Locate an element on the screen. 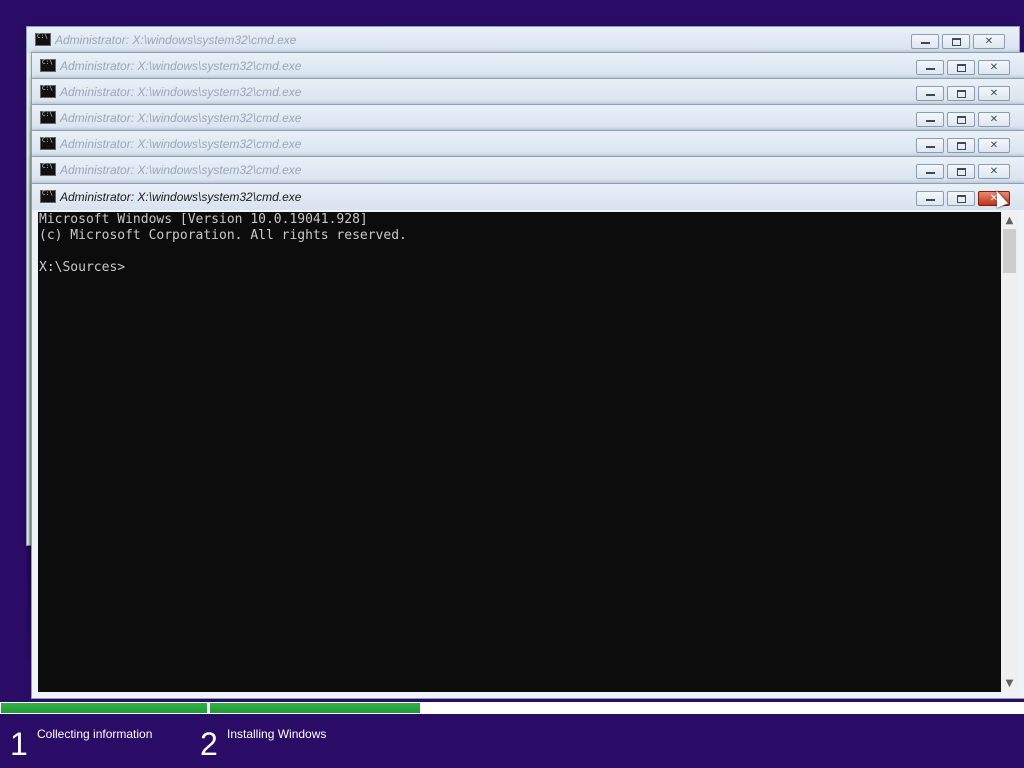 The width and height of the screenshot is (1024, 768). step-number: 1 is located at coordinates (19, 744).